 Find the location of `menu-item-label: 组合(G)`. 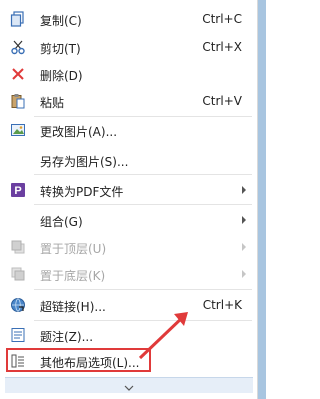

menu-item-label: 组合(G) is located at coordinates (61, 222).